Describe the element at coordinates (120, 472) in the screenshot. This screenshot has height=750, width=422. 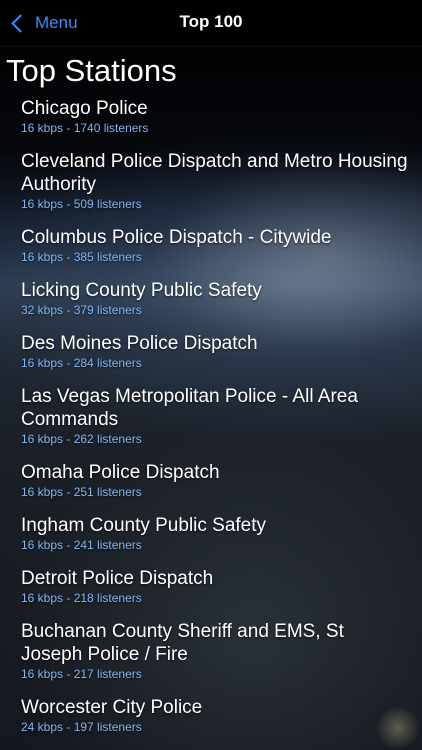
I see `station-name: Omaha Police Dispatch` at that location.